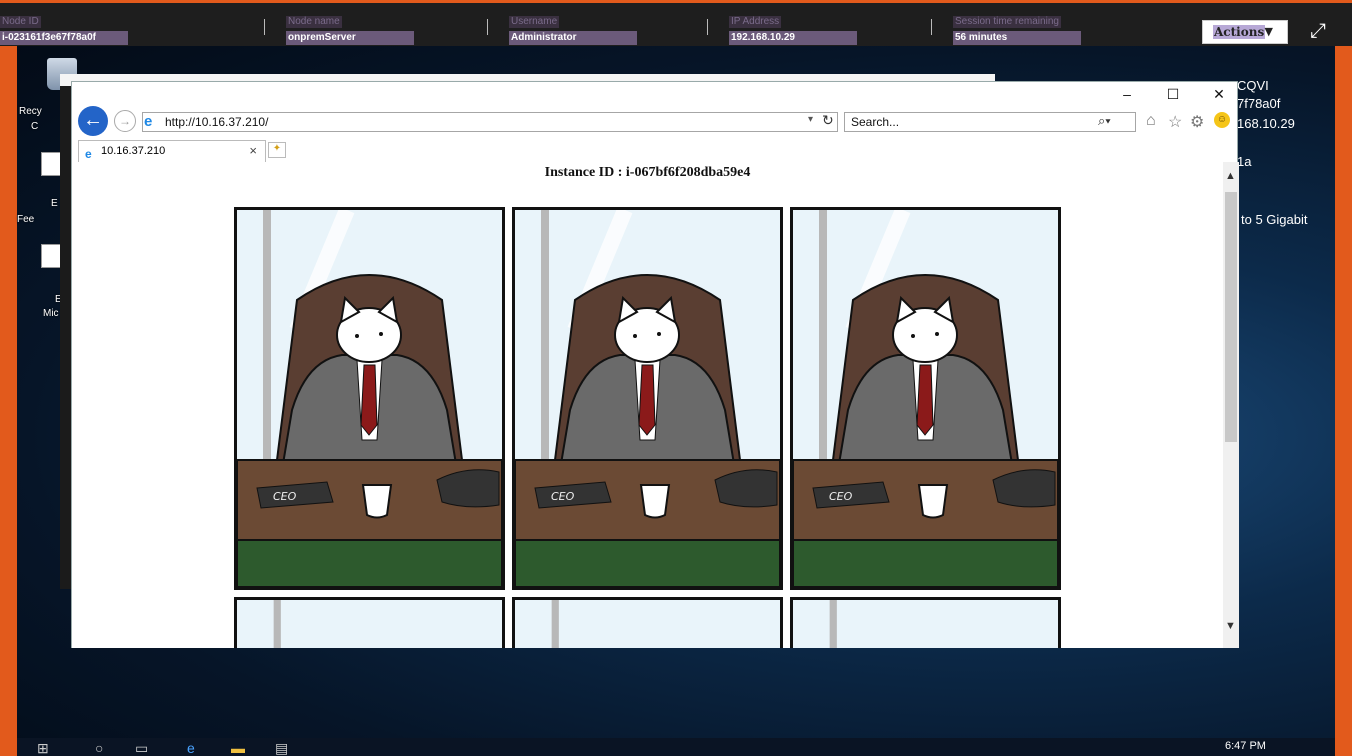 This screenshot has width=1352, height=756. Describe the element at coordinates (1175, 122) in the screenshot. I see `favorites-star-icon: ☆` at that location.